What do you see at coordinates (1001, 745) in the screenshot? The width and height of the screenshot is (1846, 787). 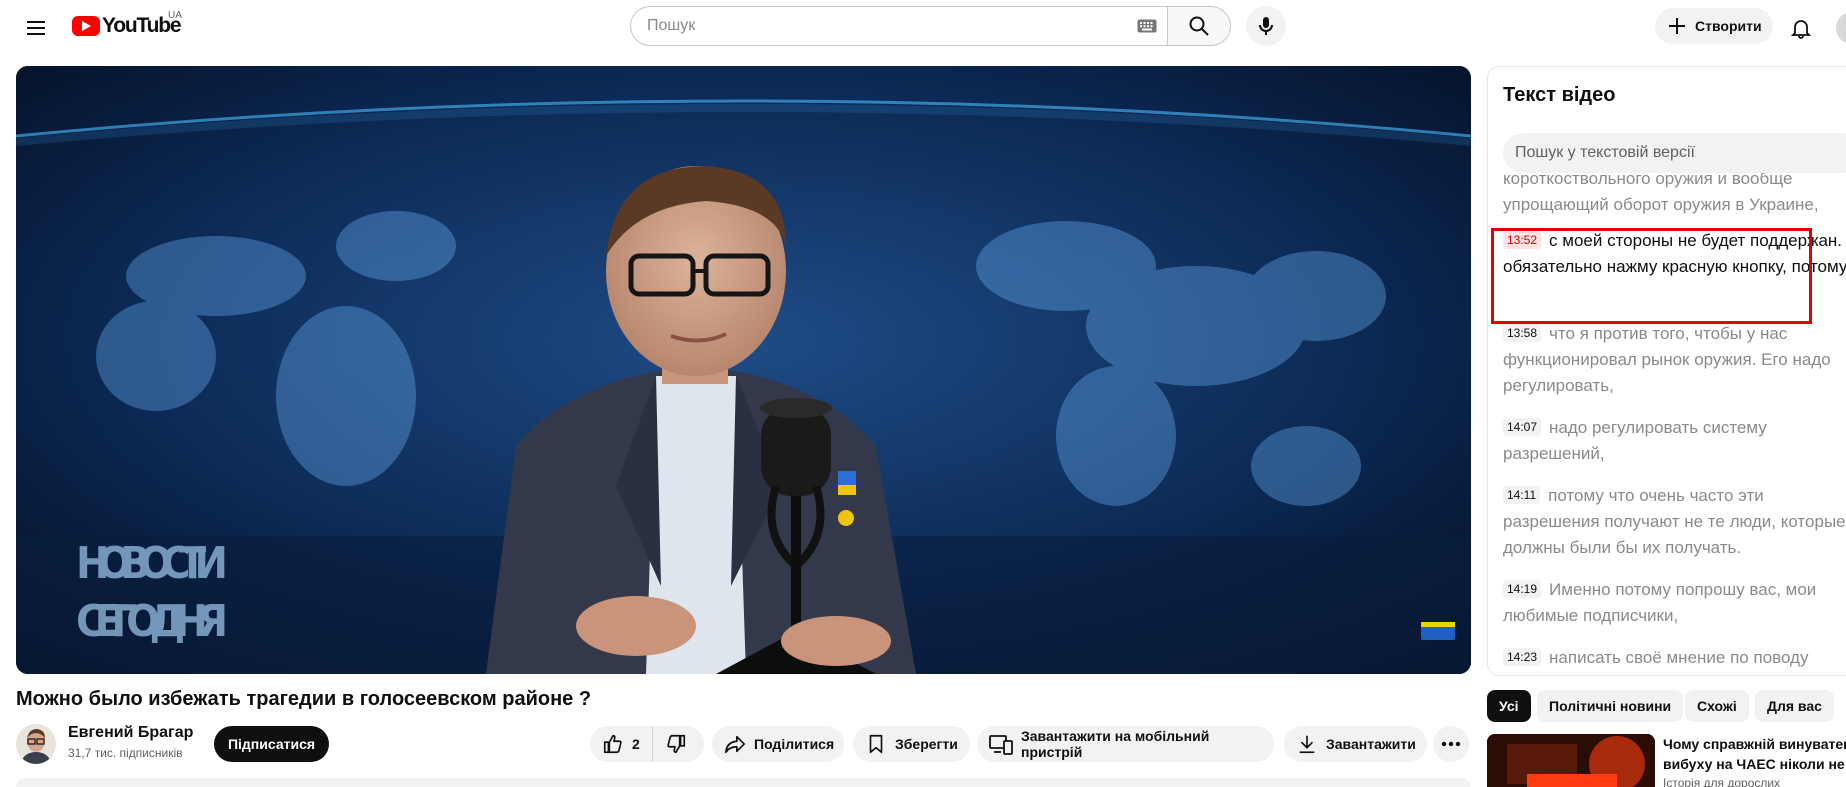 I see `phone-tv-icon` at bounding box center [1001, 745].